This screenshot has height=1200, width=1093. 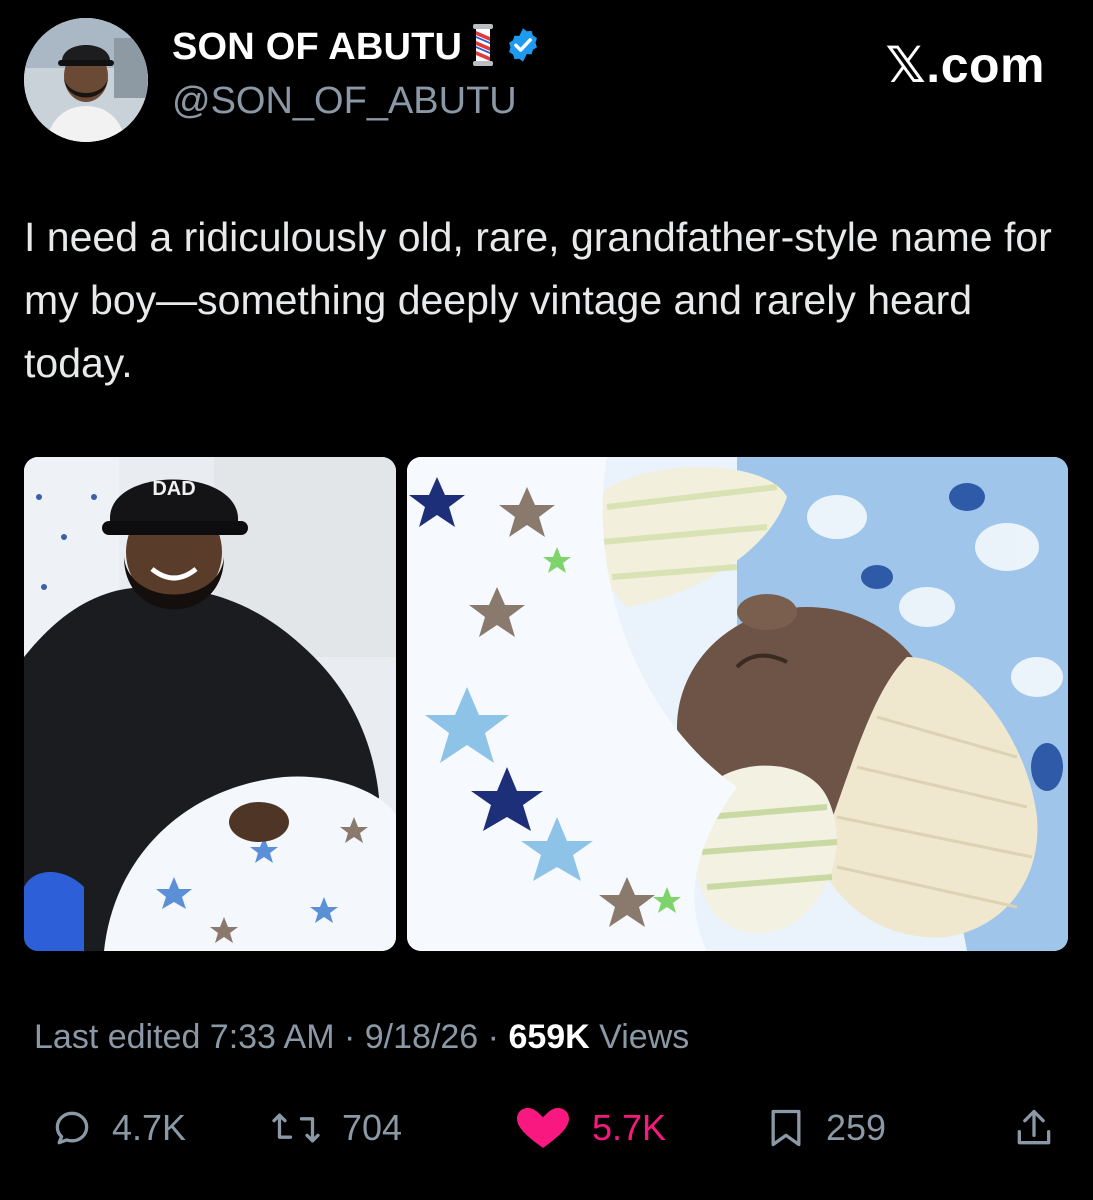 What do you see at coordinates (965, 65) in the screenshot?
I see `brand-logo: 𝕏.com` at bounding box center [965, 65].